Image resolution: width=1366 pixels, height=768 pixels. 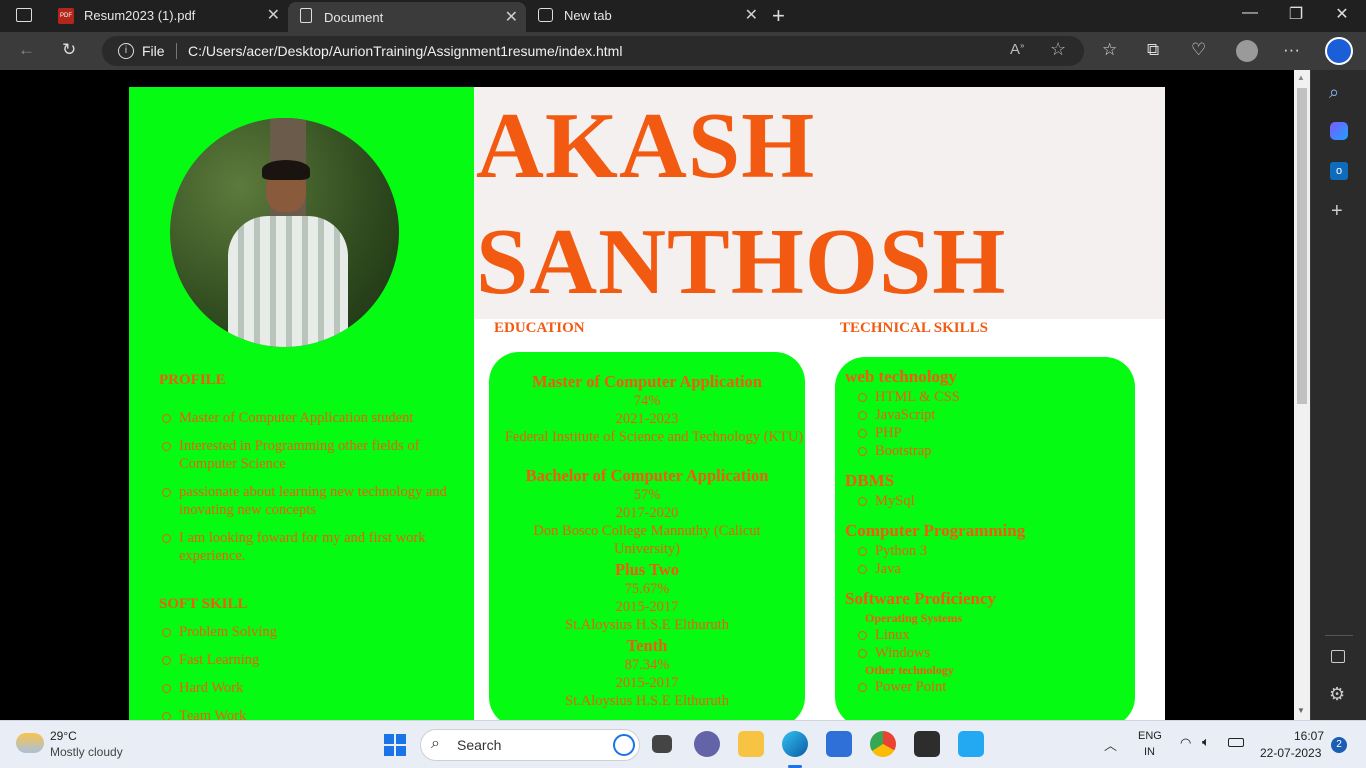 What do you see at coordinates (1110, 744) in the screenshot?
I see `chevron-up-icon: ︿` at bounding box center [1110, 744].